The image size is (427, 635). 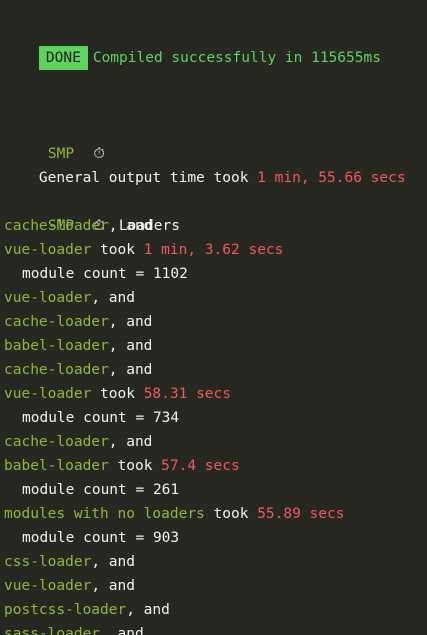 What do you see at coordinates (101, 418) in the screenshot?
I see `module-count: module count = 734` at bounding box center [101, 418].